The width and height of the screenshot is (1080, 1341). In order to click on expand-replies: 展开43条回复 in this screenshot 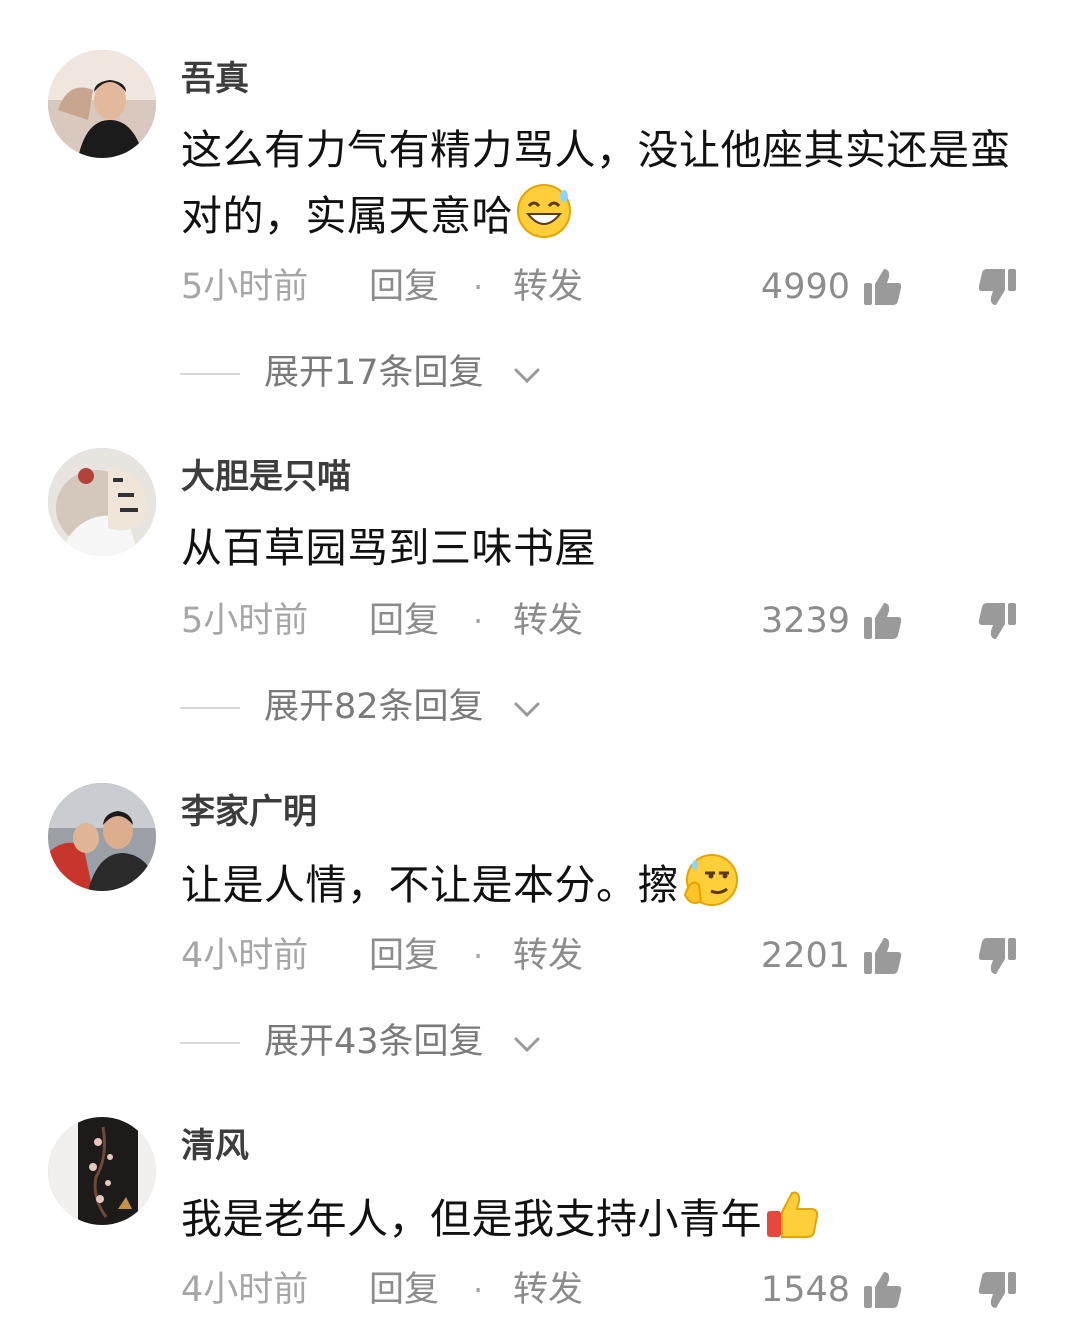, I will do `click(540, 1042)`.